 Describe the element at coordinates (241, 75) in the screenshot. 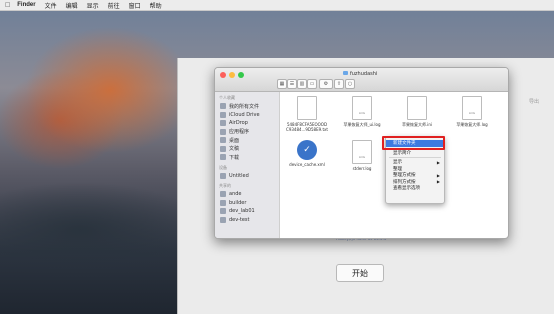

I see `zoom-button` at that location.